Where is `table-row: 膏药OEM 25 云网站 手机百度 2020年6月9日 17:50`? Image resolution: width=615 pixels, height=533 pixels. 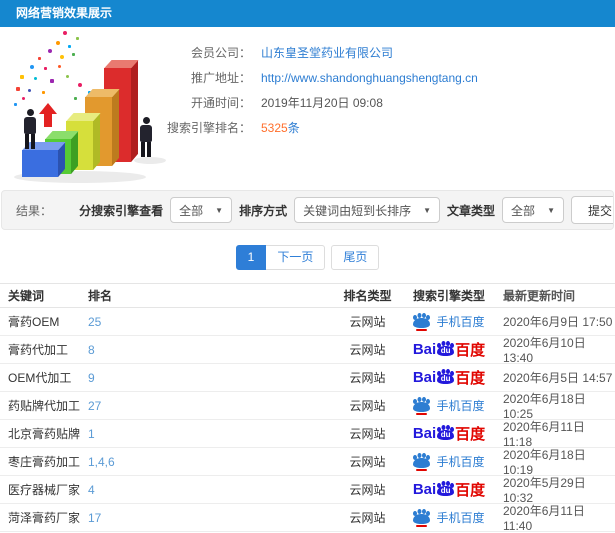 table-row: 膏药OEM 25 云网站 手机百度 2020年6月9日 17:50 is located at coordinates (307, 322).